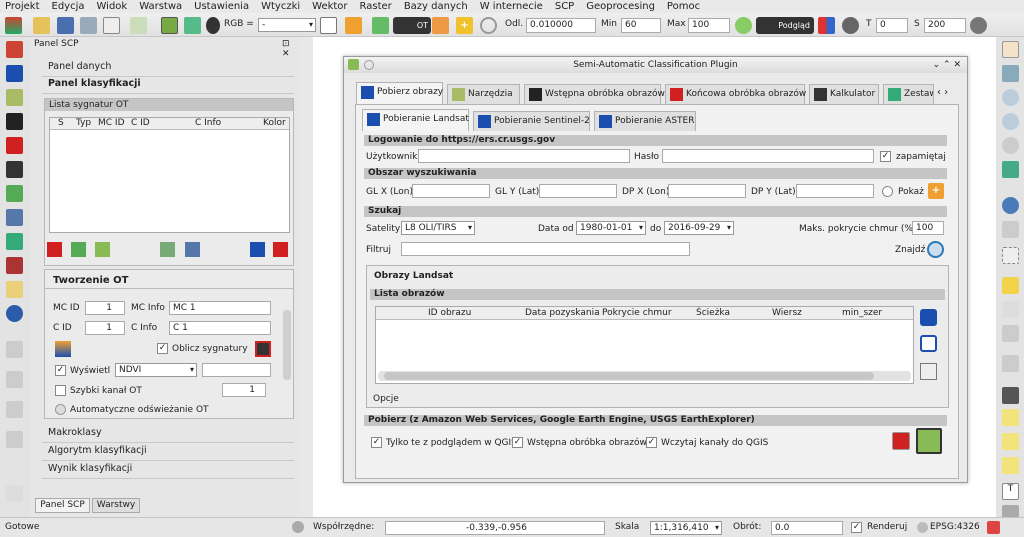  I want to click on pan-to-selection-icon, so click(1010, 73).